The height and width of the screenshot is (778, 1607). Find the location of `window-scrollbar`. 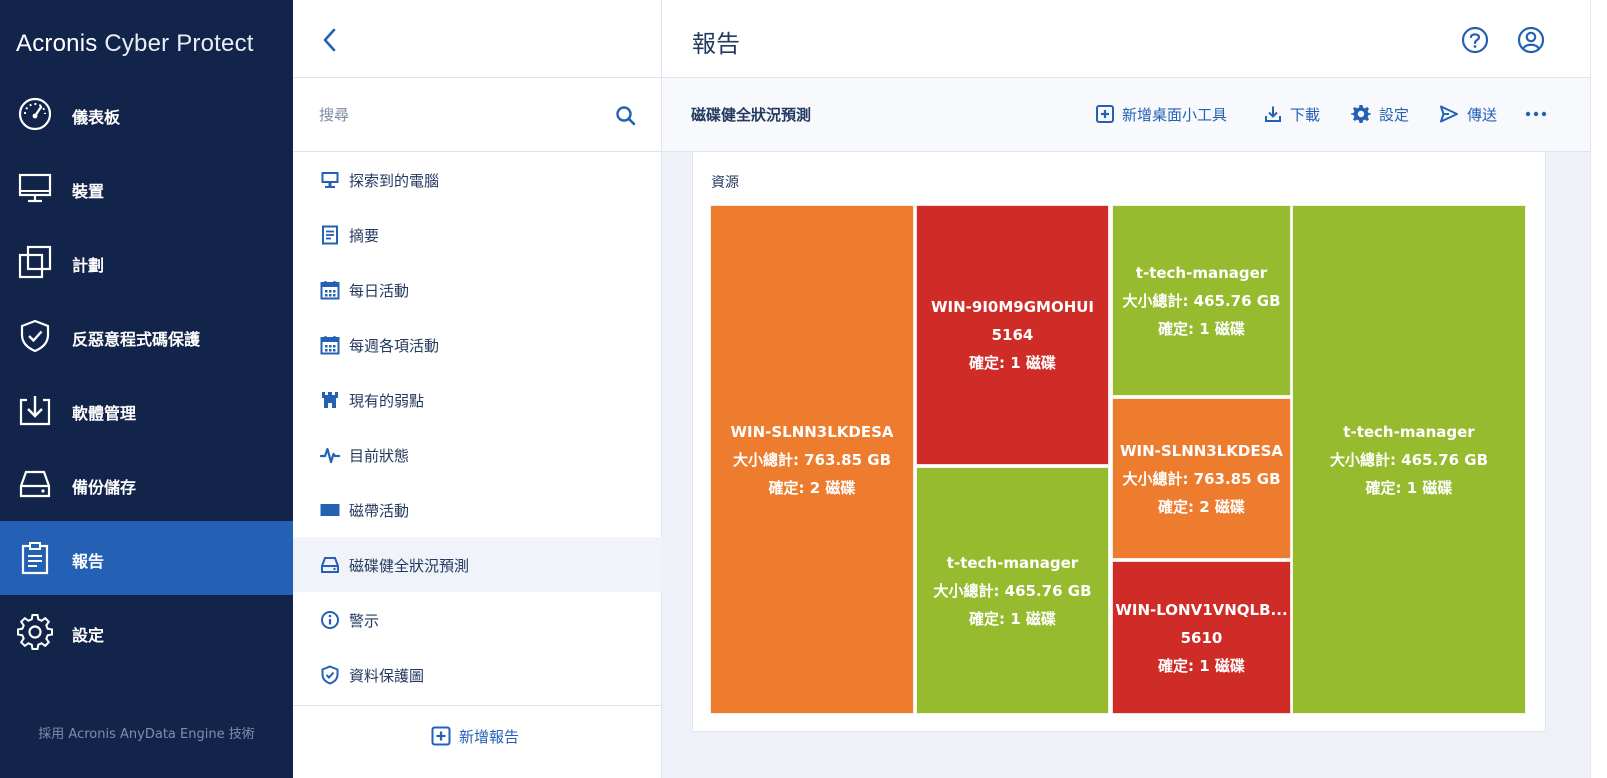

window-scrollbar is located at coordinates (1598, 389).